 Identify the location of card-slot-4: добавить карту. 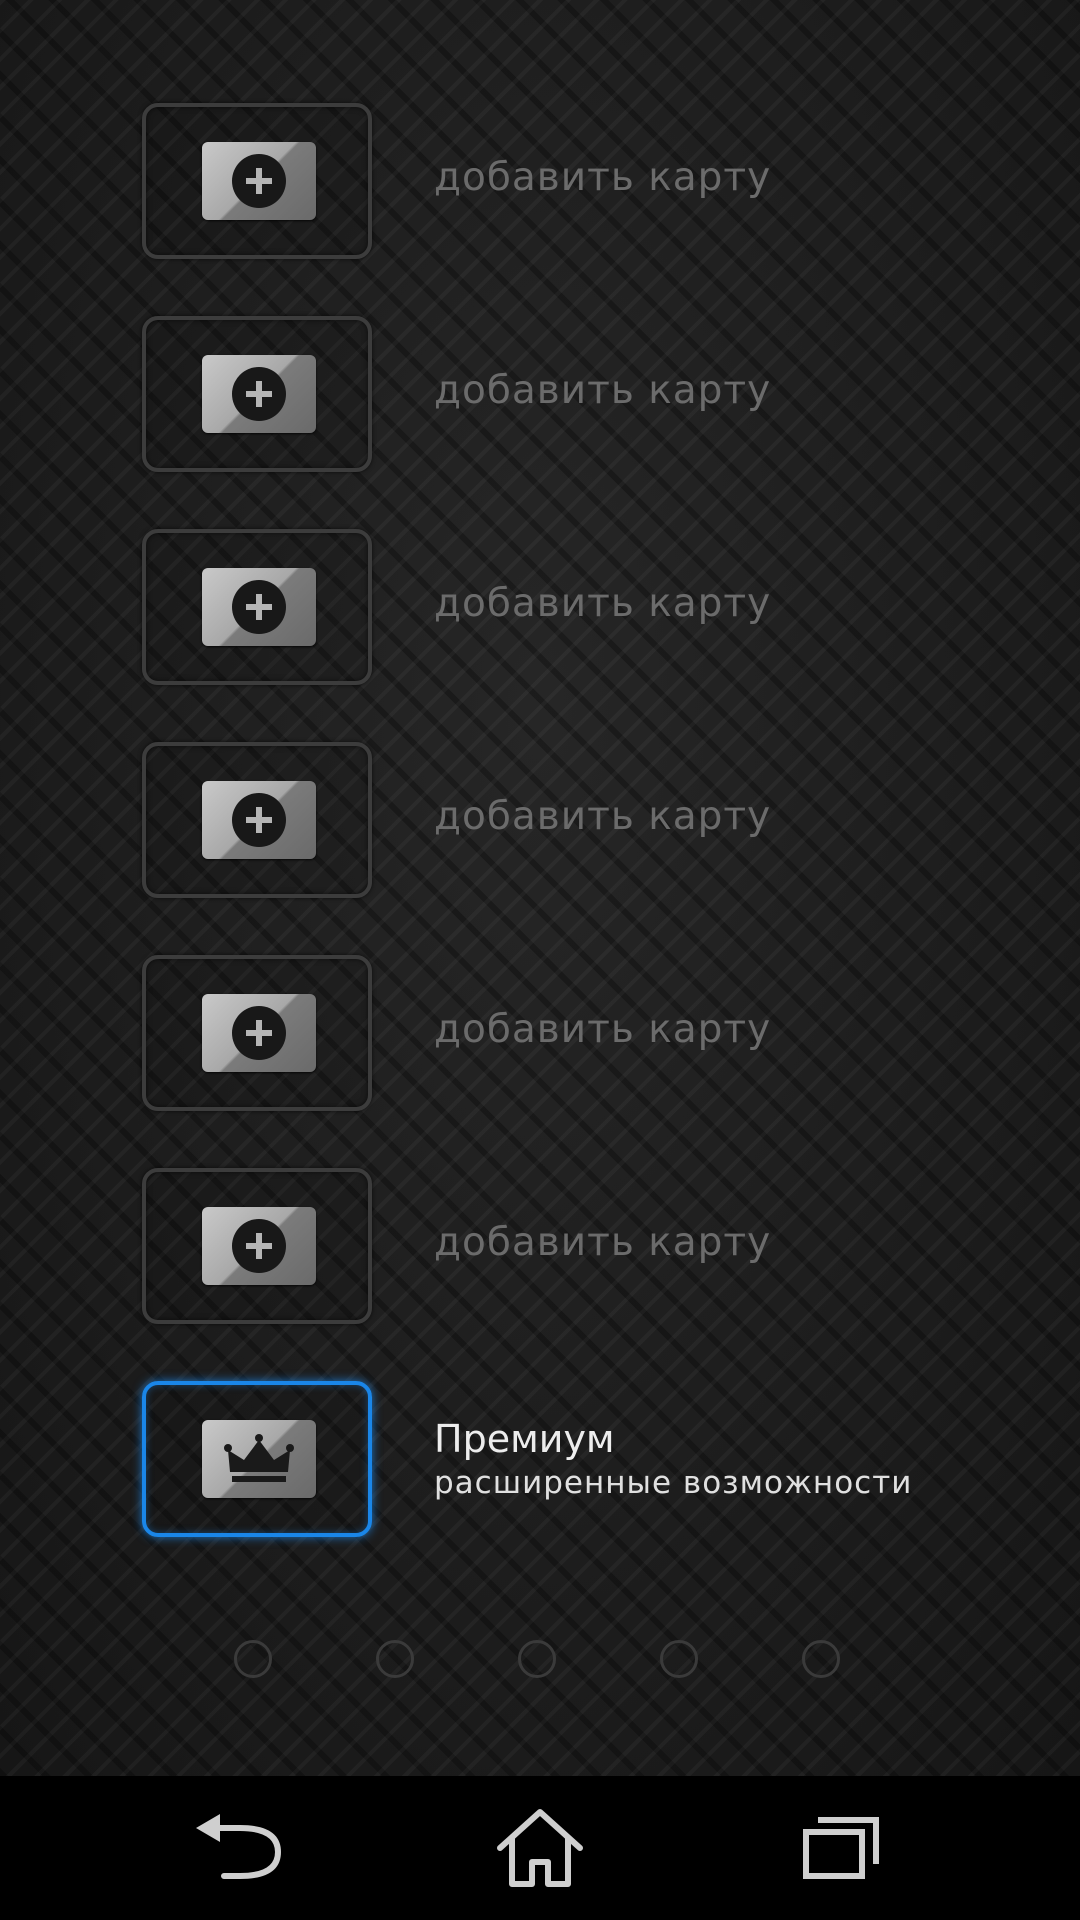
(592, 820).